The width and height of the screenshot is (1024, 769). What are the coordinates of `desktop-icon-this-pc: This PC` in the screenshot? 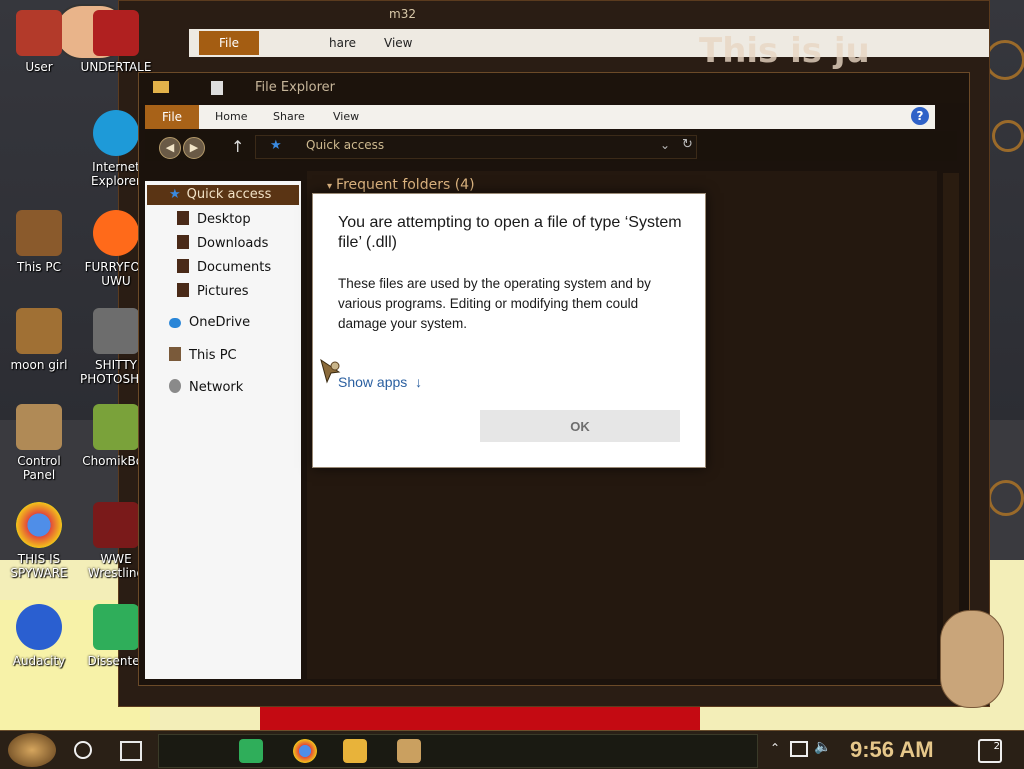 It's located at (39, 242).